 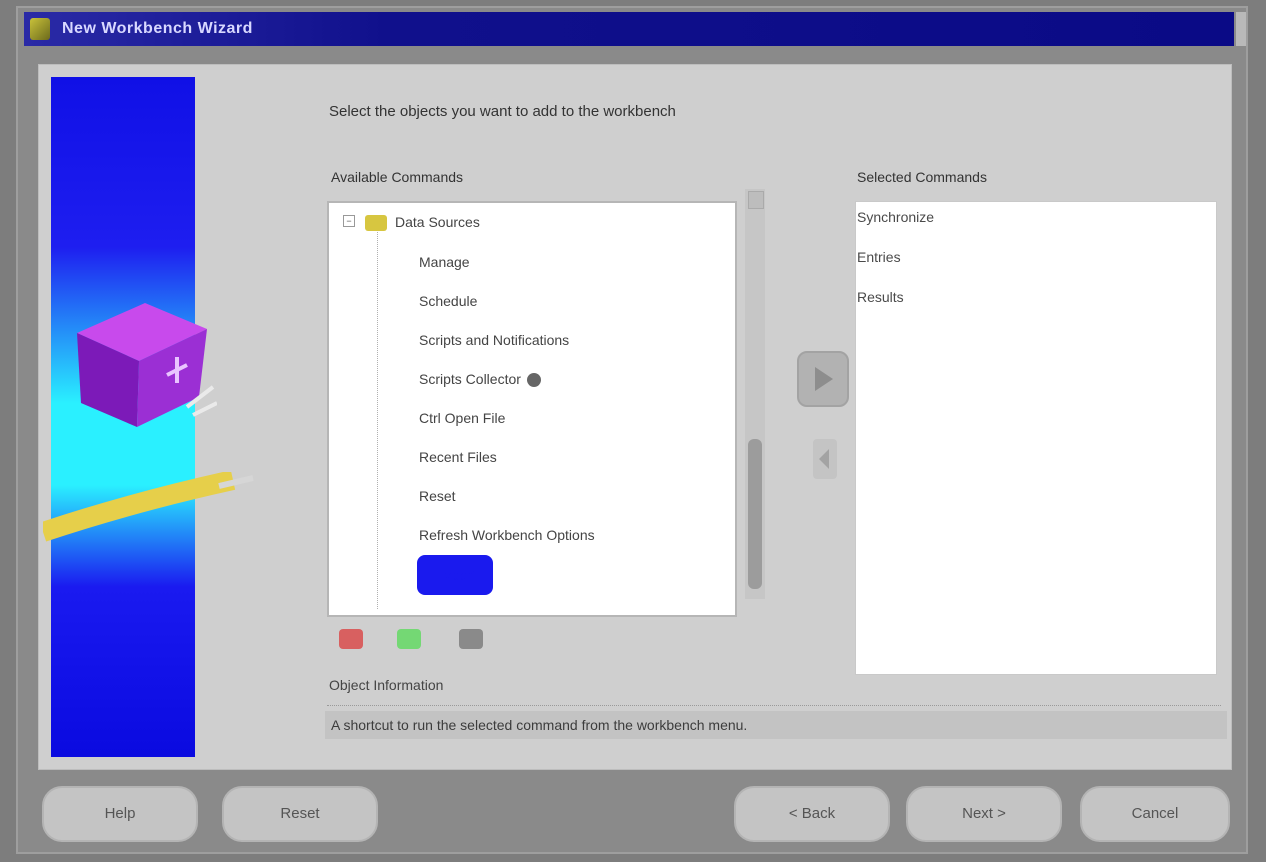 What do you see at coordinates (812, 814) in the screenshot?
I see `back-button: < Back` at bounding box center [812, 814].